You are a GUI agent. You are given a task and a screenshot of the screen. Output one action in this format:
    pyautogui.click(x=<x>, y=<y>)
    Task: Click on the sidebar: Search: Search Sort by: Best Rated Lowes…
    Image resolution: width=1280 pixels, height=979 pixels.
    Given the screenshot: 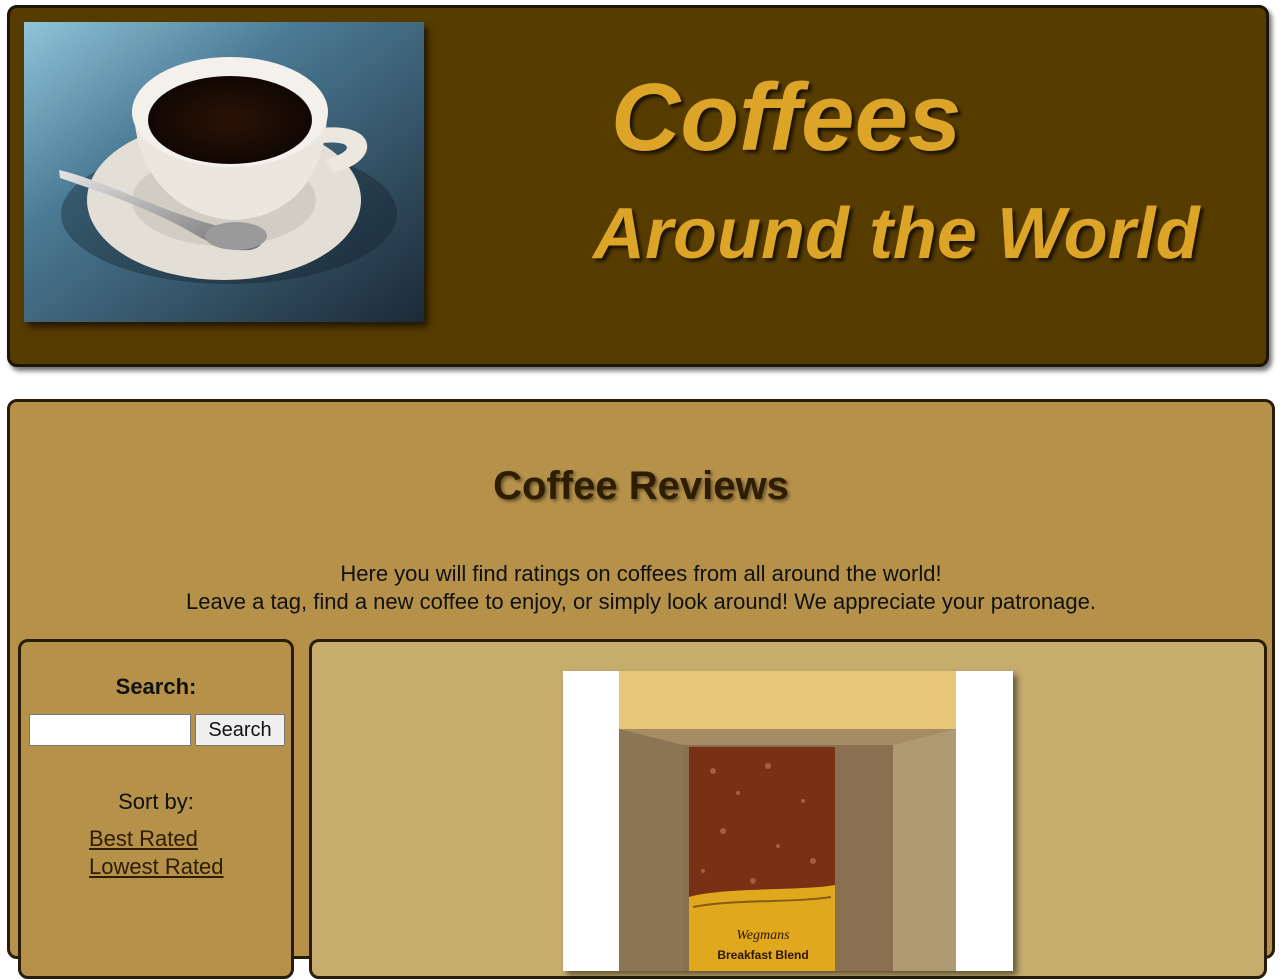 What is the action you would take?
    pyautogui.click(x=156, y=809)
    